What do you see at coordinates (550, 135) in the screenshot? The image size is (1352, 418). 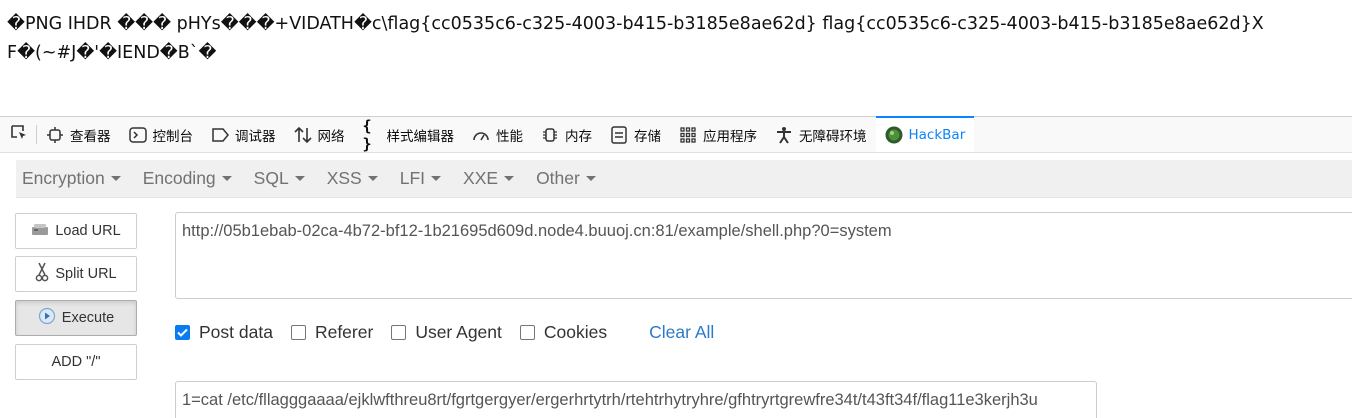 I see `memory-icon` at bounding box center [550, 135].